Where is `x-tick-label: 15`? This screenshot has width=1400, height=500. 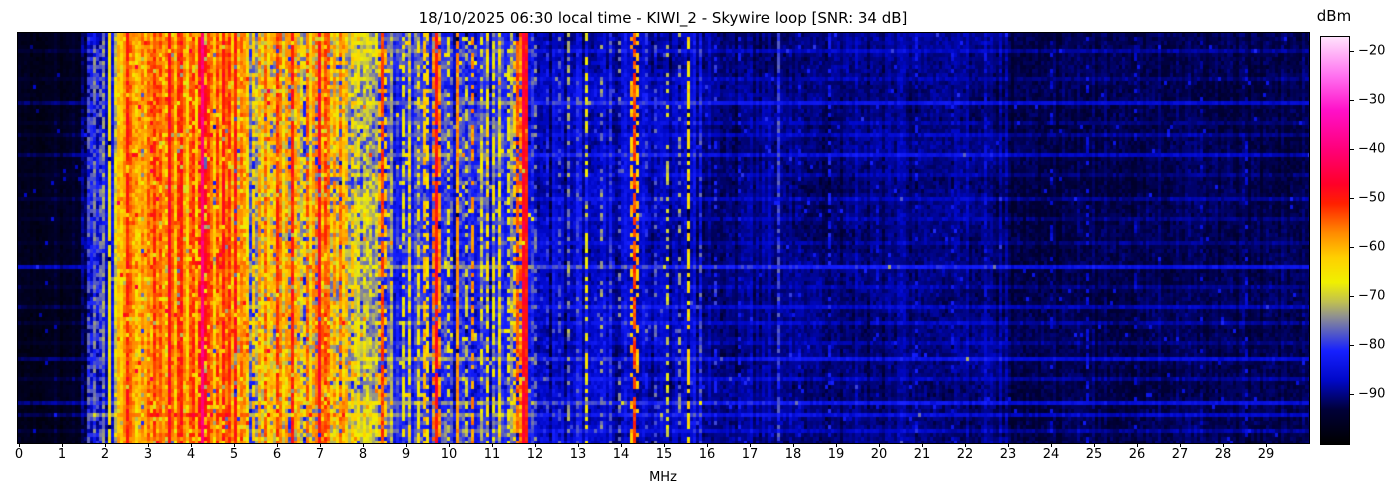 x-tick-label: 15 is located at coordinates (664, 454).